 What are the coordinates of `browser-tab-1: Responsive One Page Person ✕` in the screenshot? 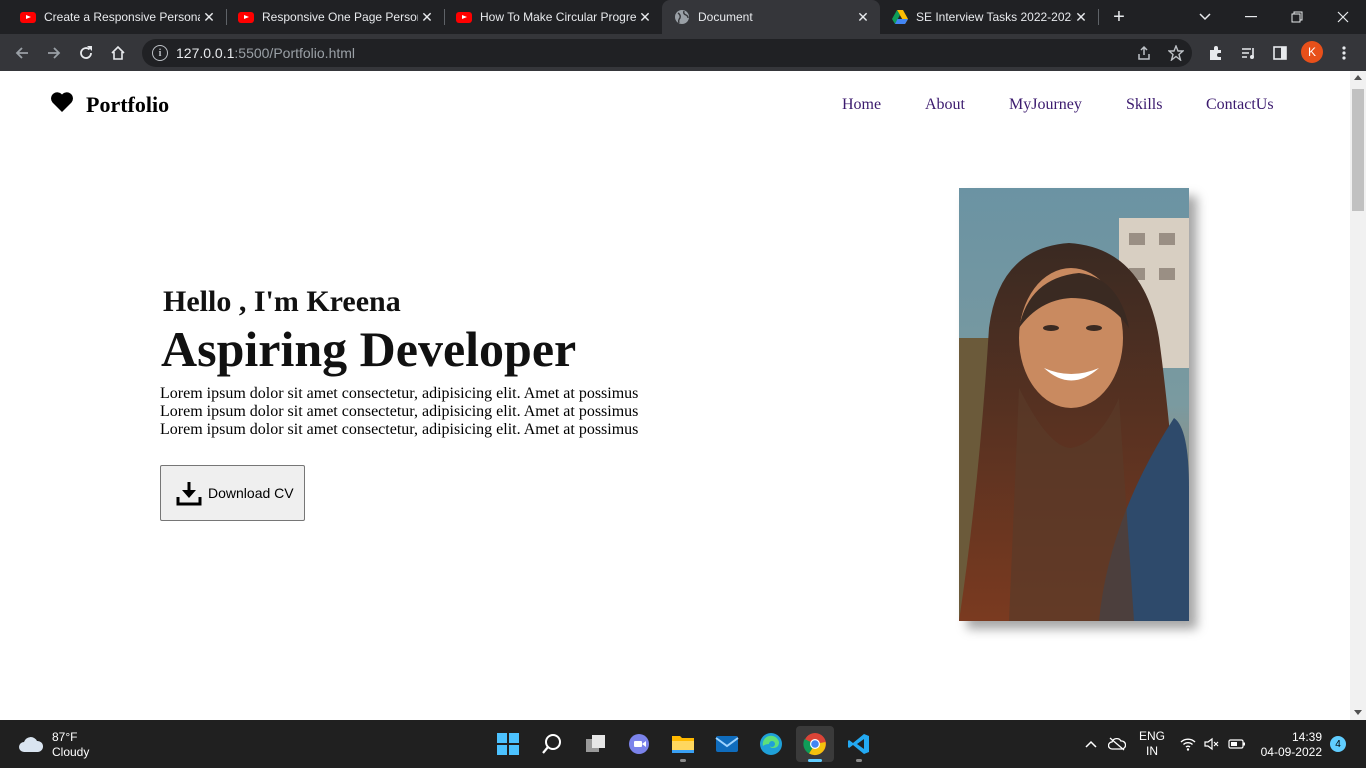 It's located at (335, 17).